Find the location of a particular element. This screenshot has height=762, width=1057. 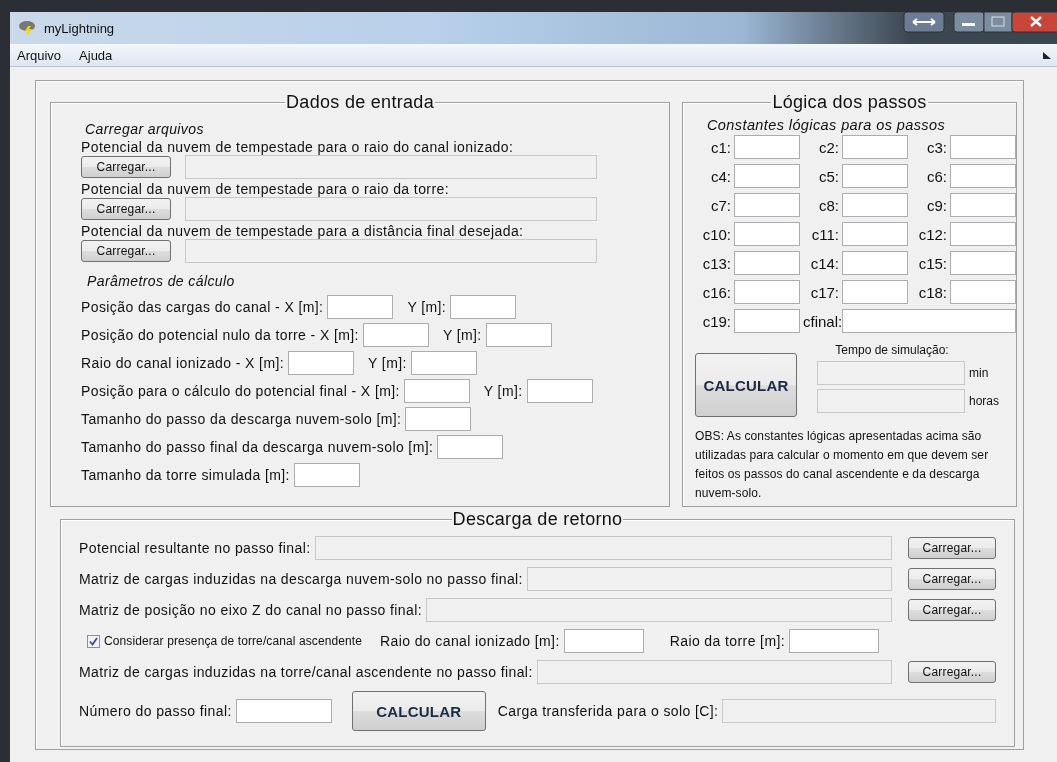

arrow-icon is located at coordinates (1047, 55).